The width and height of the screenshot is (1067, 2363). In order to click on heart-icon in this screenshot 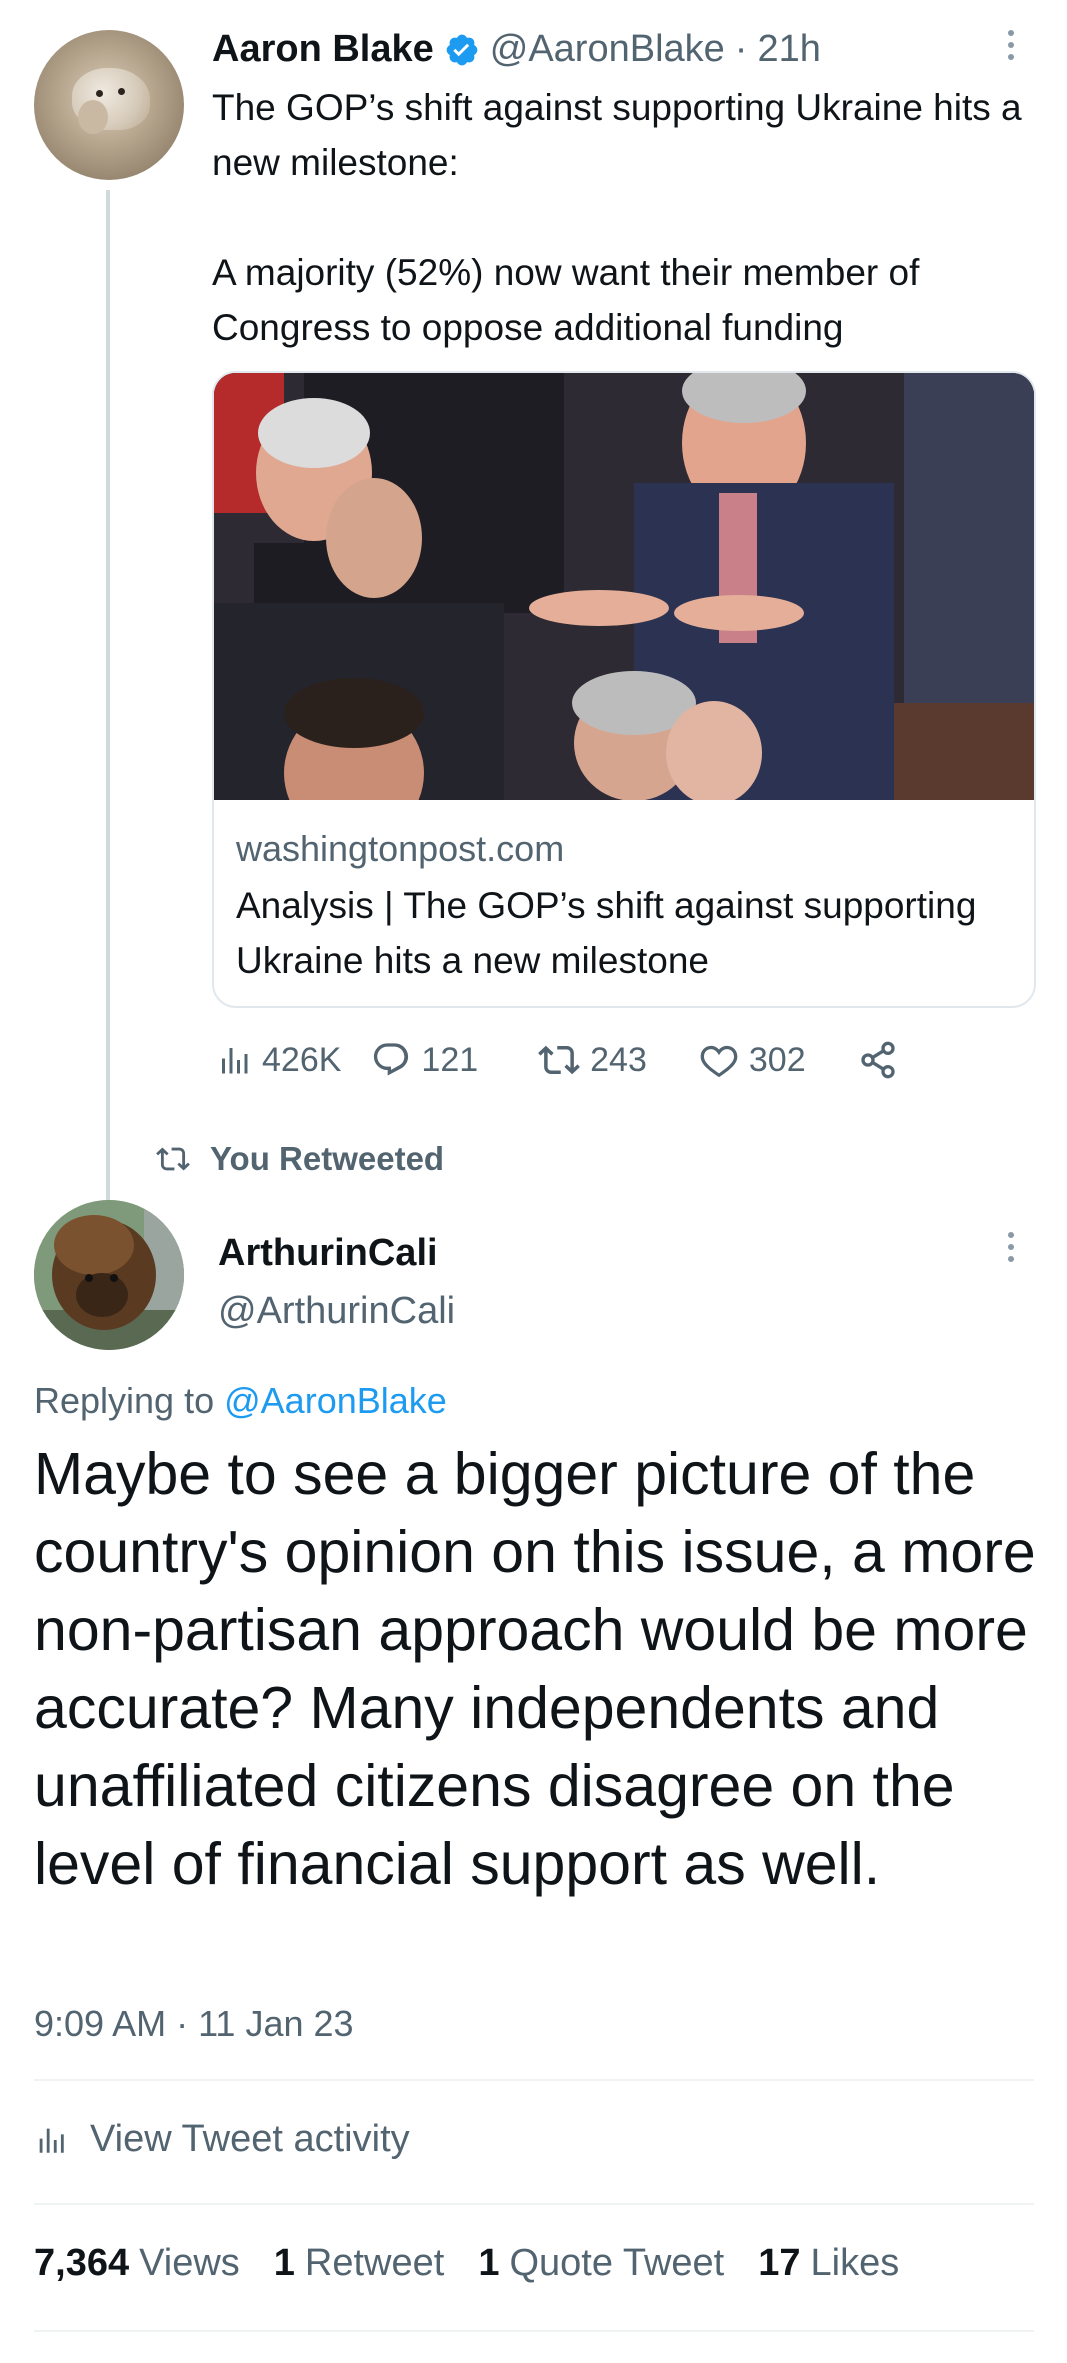, I will do `click(719, 1061)`.